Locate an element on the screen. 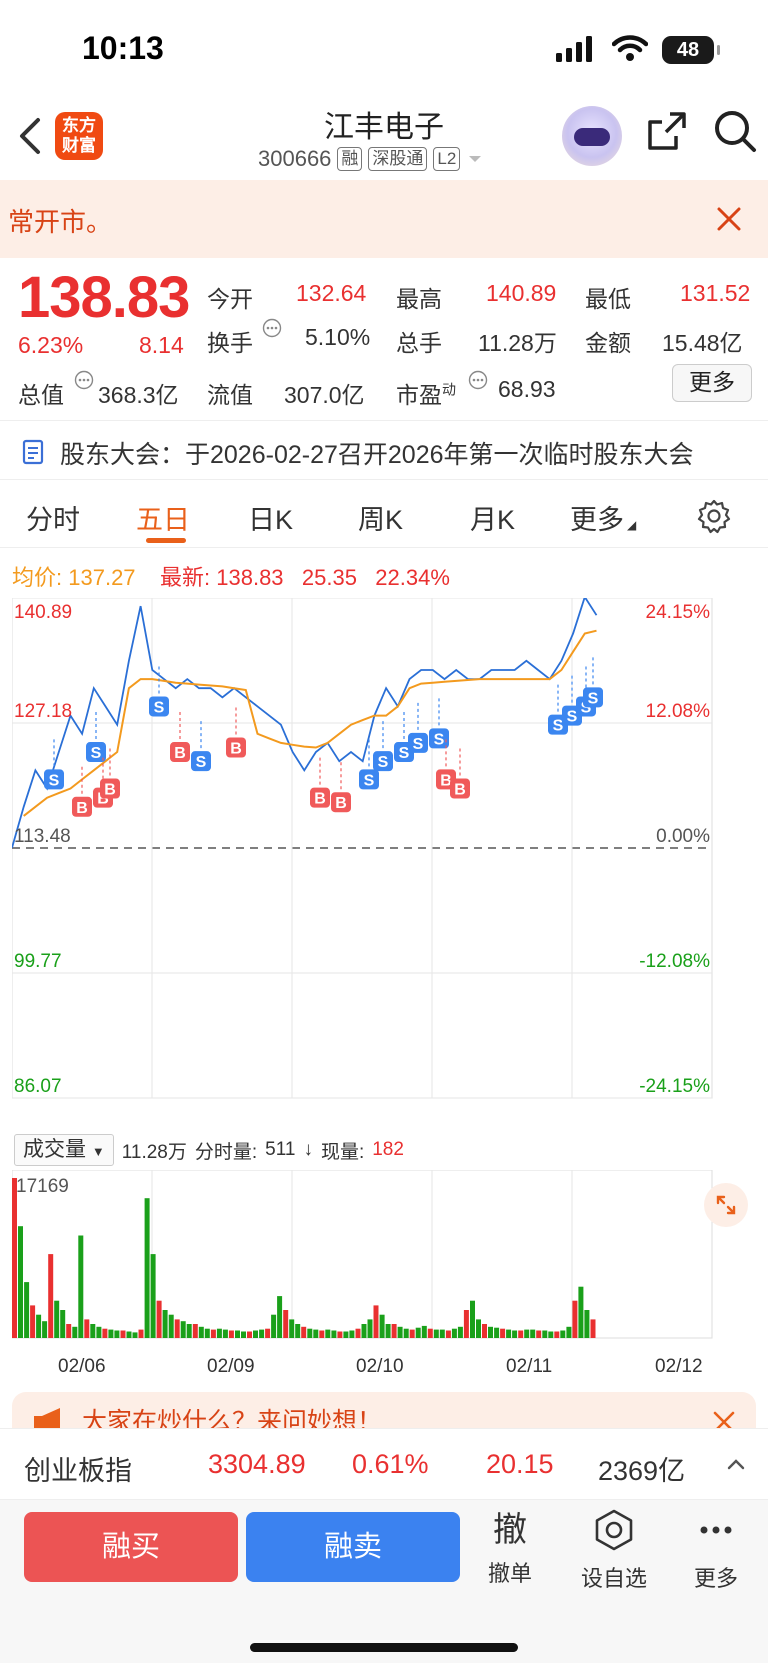 The image size is (768, 1663). current-price: 138.83 is located at coordinates (104, 297).